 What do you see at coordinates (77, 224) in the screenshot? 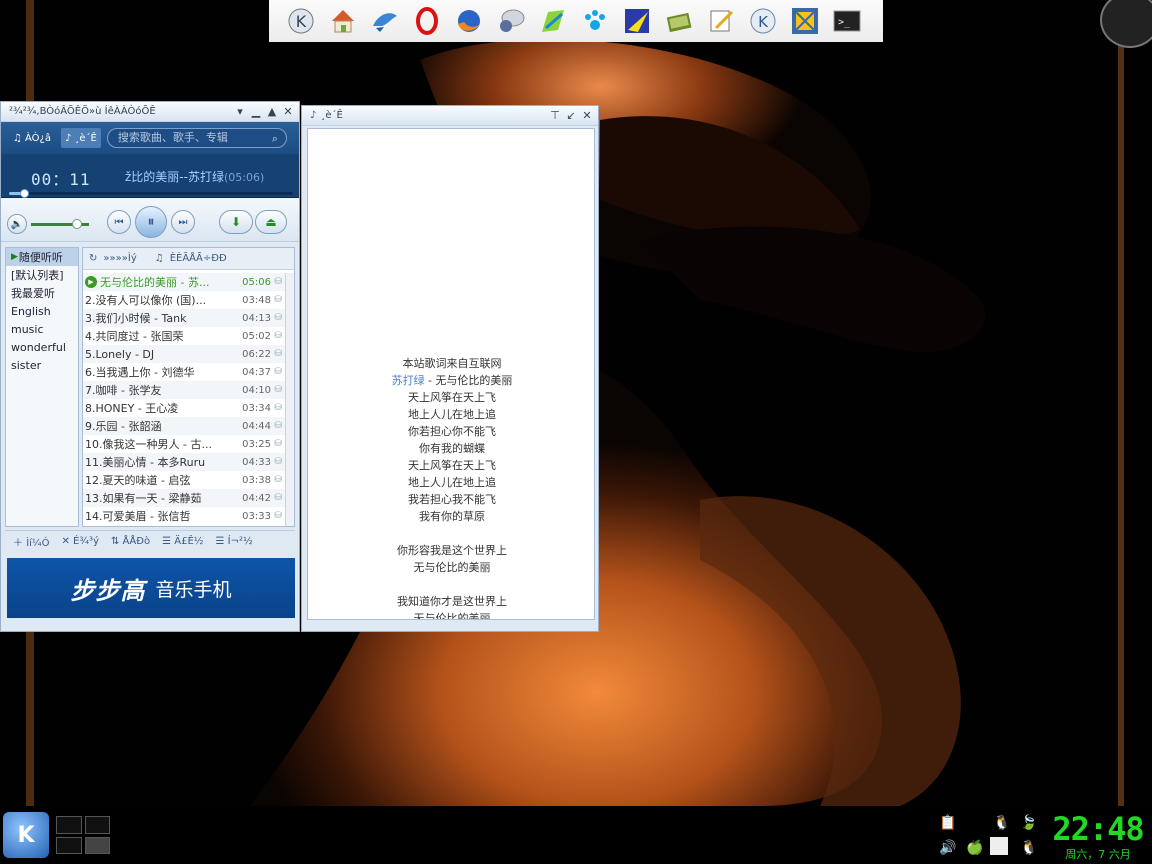
I see `volume-knob` at bounding box center [77, 224].